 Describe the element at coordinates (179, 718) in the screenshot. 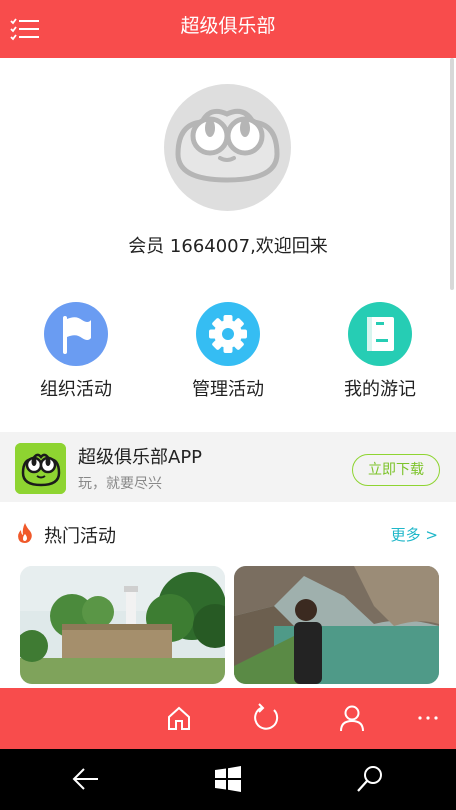

I see `home-icon` at that location.